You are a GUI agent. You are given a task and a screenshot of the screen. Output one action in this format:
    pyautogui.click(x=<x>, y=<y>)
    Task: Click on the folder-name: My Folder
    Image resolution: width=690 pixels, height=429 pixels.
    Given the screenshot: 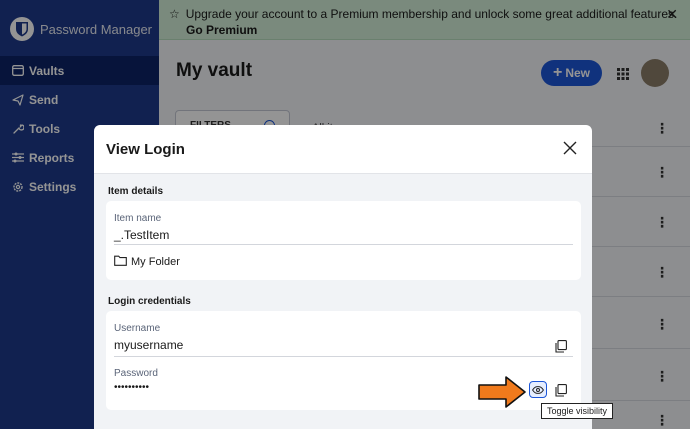 What is the action you would take?
    pyautogui.click(x=155, y=262)
    